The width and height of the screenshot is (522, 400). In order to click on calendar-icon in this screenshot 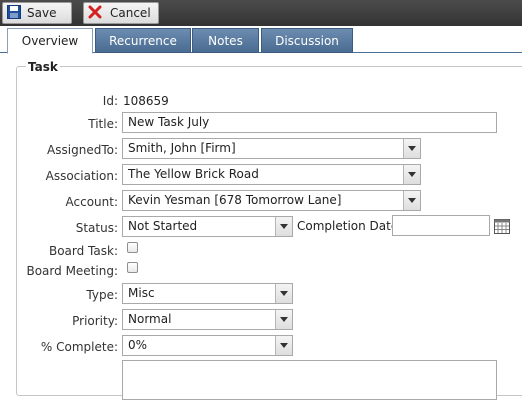, I will do `click(502, 228)`.